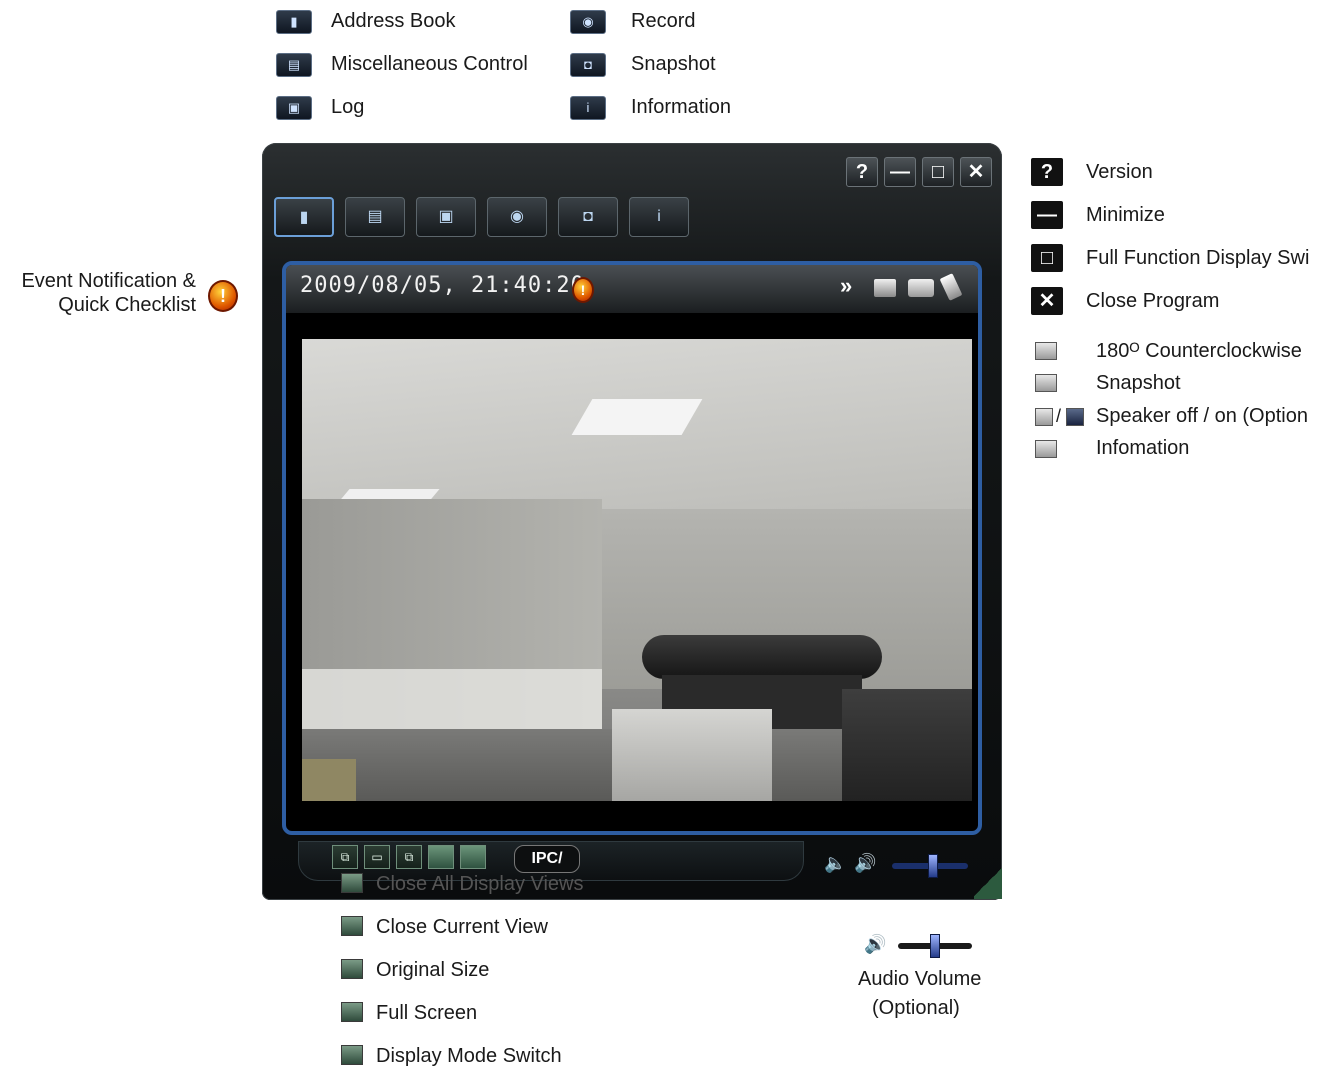 Image resolution: width=1322 pixels, height=1068 pixels. I want to click on close-all-views-icon, so click(352, 883).